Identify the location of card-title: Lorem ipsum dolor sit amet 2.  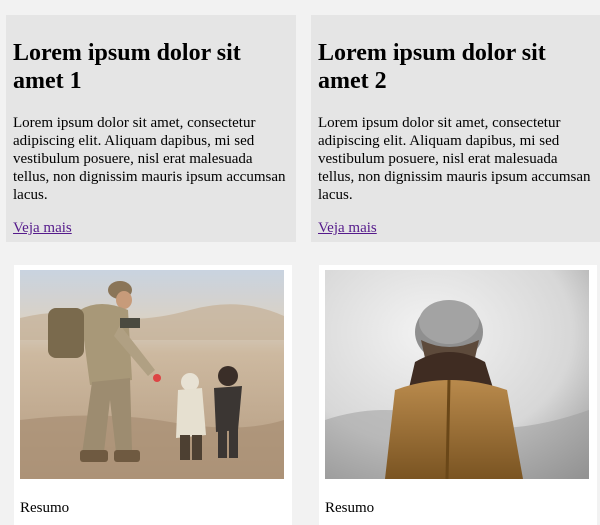
(432, 67).